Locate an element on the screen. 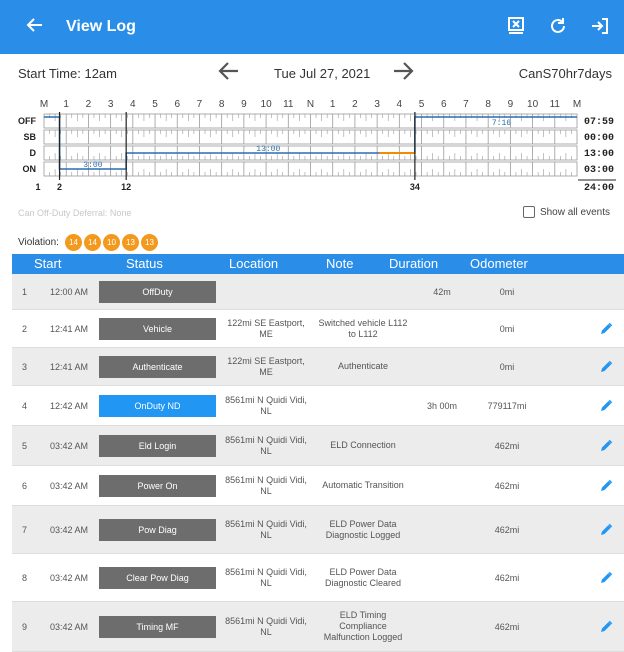  row-index: 2 is located at coordinates (25, 328).